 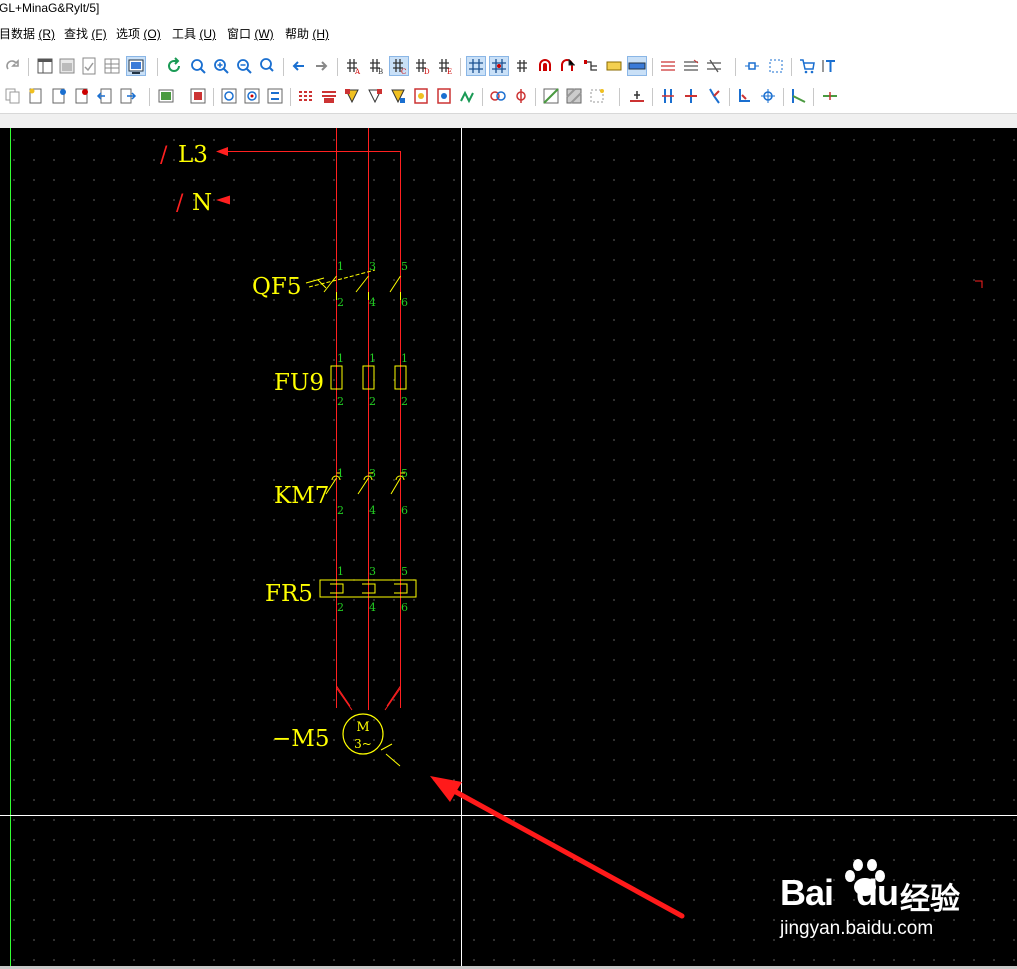 I want to click on grid-b-icon: B, so click(x=376, y=66).